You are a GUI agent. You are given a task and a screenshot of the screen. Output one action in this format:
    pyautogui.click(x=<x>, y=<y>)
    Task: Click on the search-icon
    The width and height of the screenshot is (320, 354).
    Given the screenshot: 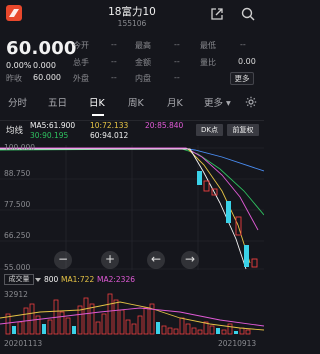 What is the action you would take?
    pyautogui.click(x=248, y=14)
    